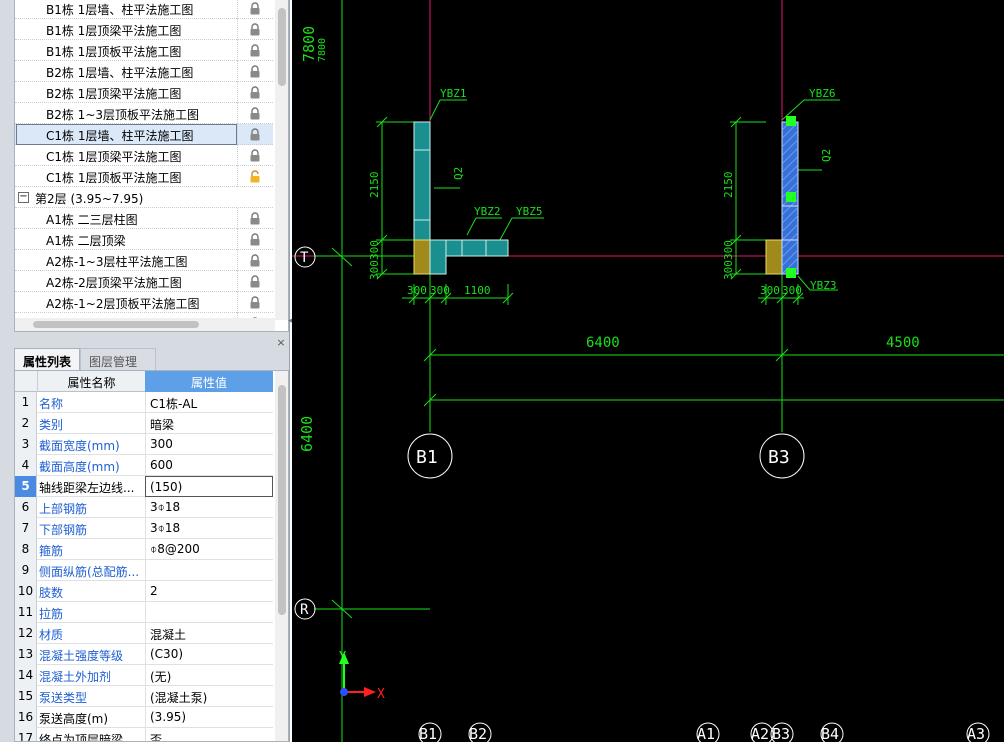 This screenshot has height=742, width=1004. Describe the element at coordinates (779, 457) in the screenshot. I see `axis-label-b3: B3` at that location.